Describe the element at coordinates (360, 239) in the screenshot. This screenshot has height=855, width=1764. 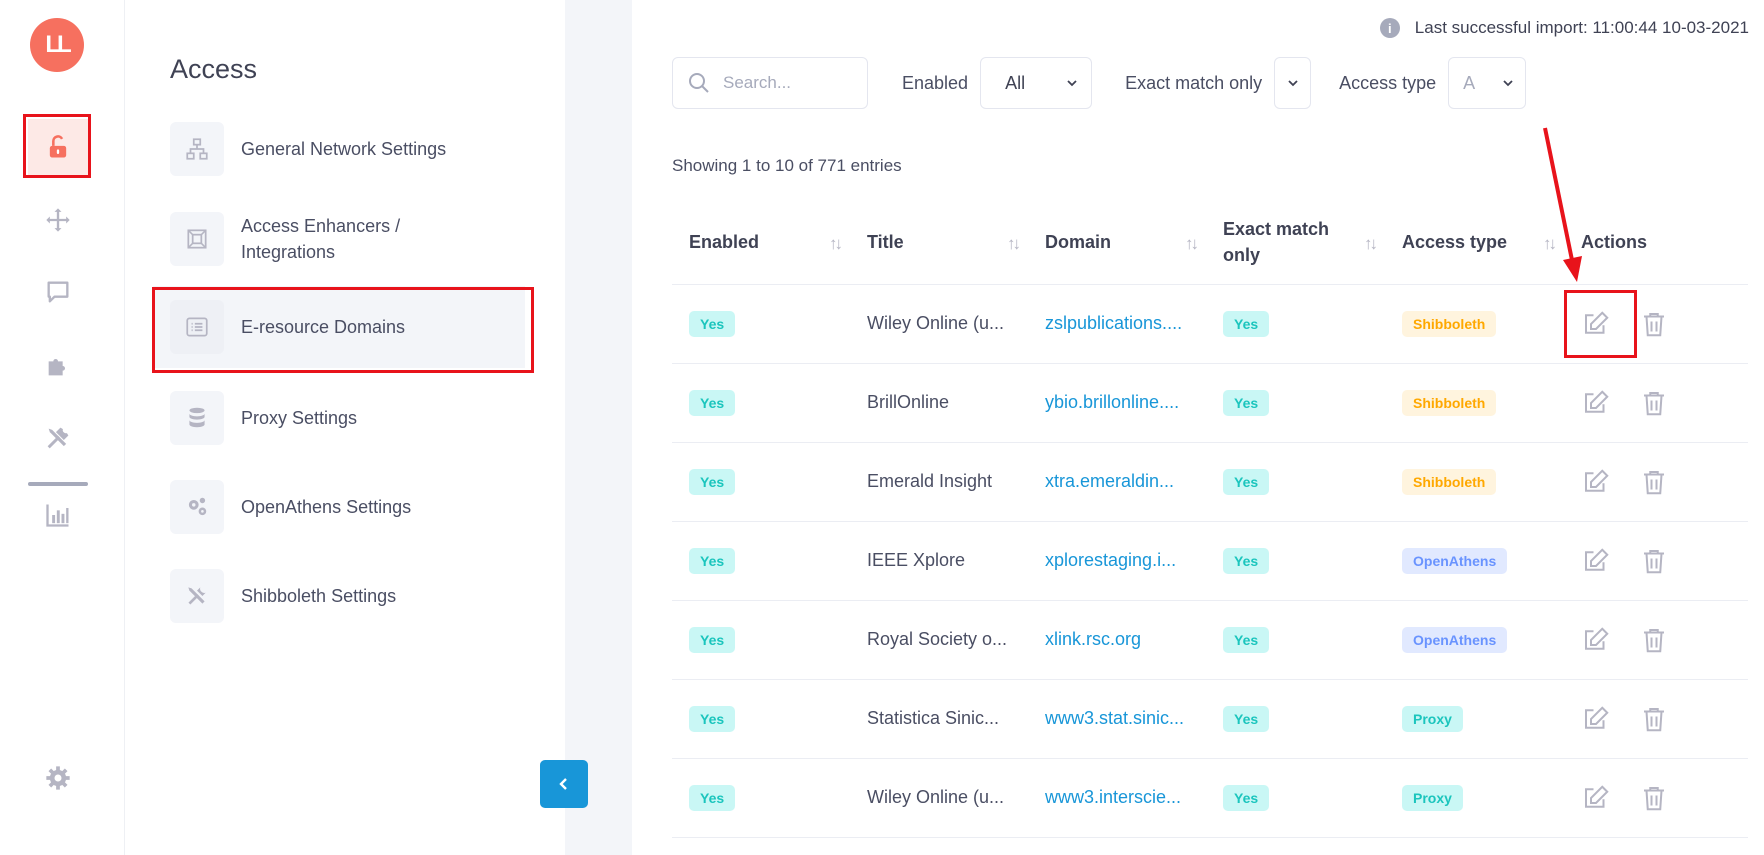
I see `menu-item-access-enhancers: Access Enhancers / Integrations` at that location.